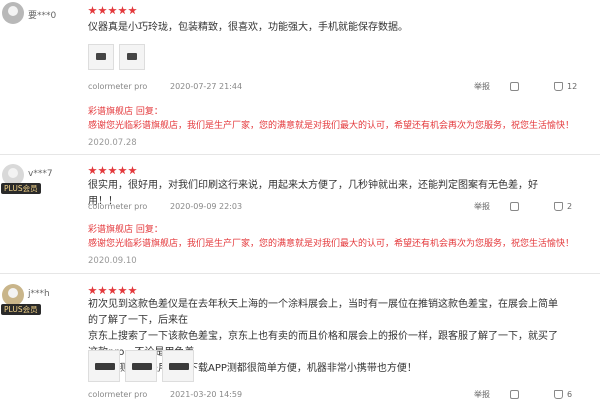  What do you see at coordinates (40, 174) in the screenshot?
I see `username: v***7` at bounding box center [40, 174].